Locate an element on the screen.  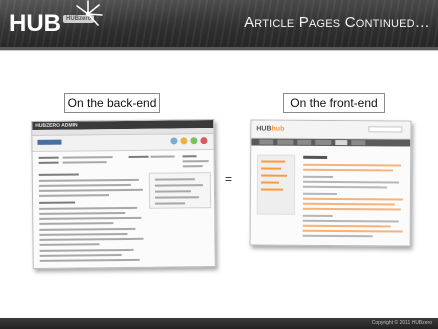
site-logo: HUBhub is located at coordinates (270, 128).